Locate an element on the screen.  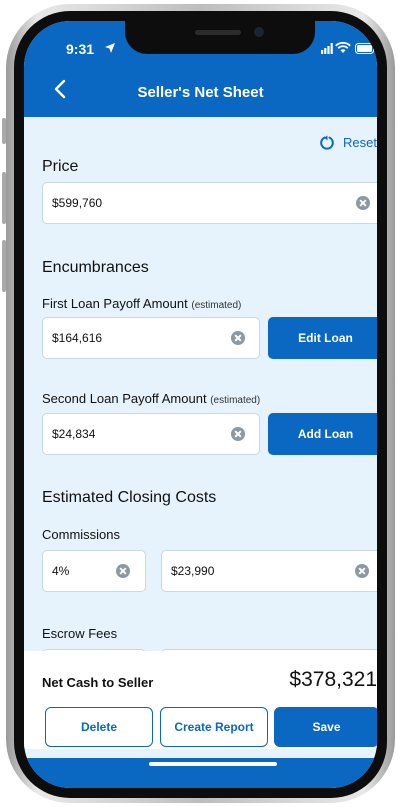
second-loan-value: $24,834 is located at coordinates (74, 434).